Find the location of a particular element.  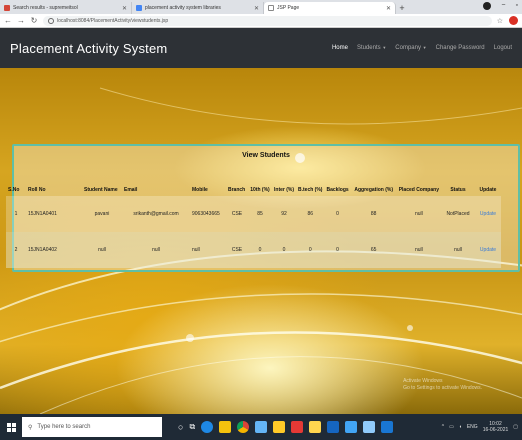

cell-10th: 85 is located at coordinates (260, 214).